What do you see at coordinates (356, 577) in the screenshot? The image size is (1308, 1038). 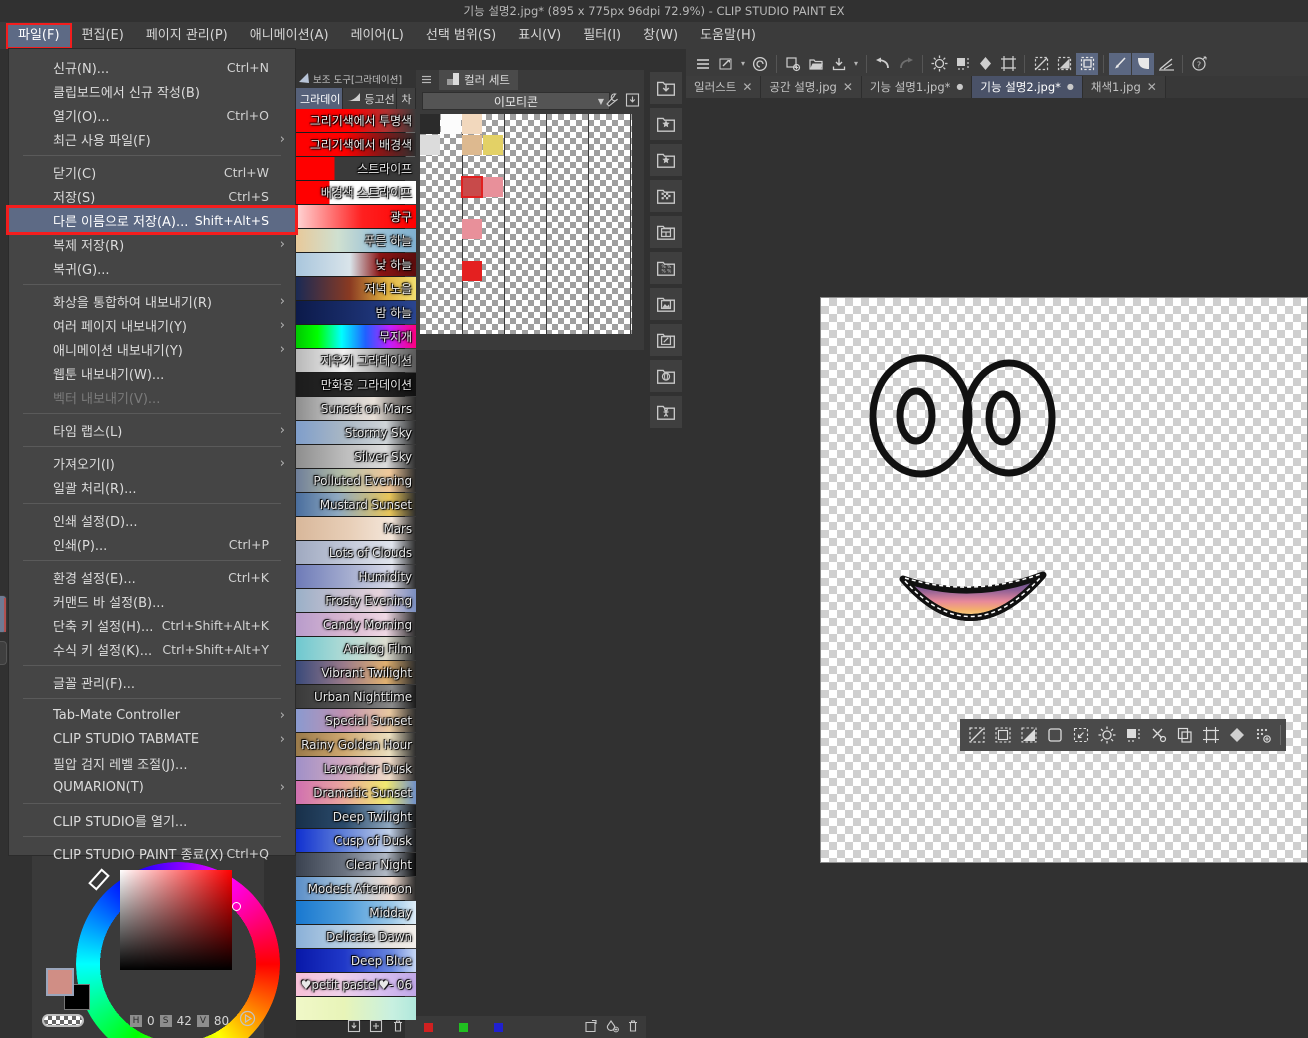 I see `gradient-list-item: Humidity` at bounding box center [356, 577].